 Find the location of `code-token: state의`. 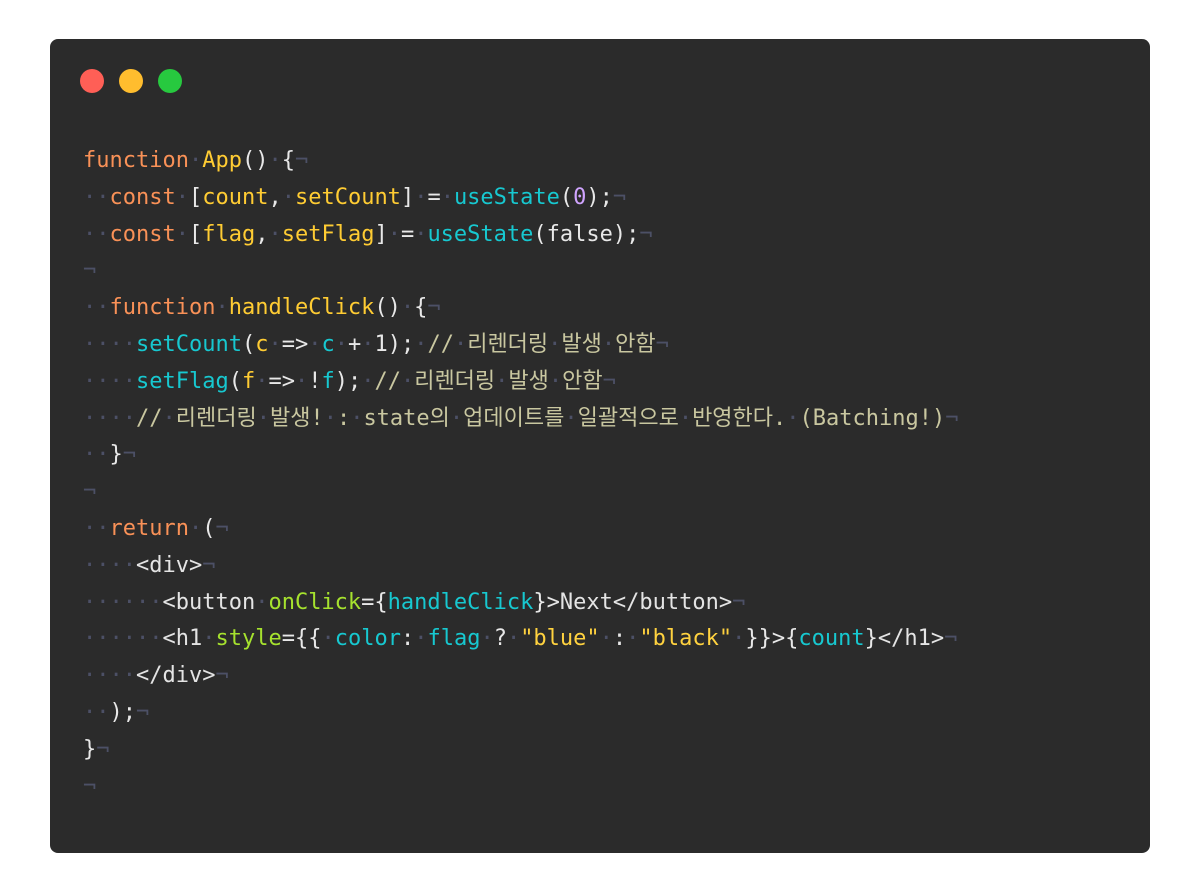

code-token: state의 is located at coordinates (406, 418).